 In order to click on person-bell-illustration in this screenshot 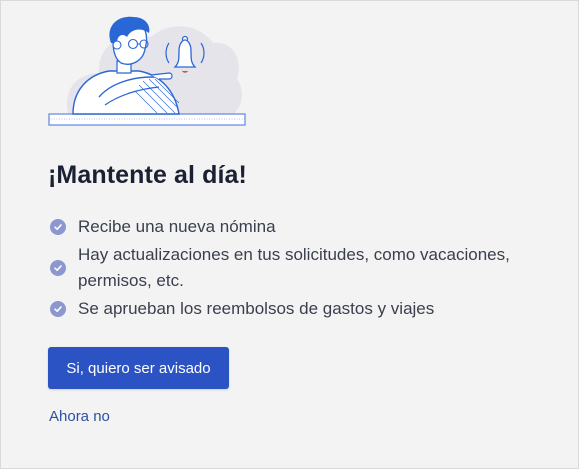, I will do `click(147, 71)`.